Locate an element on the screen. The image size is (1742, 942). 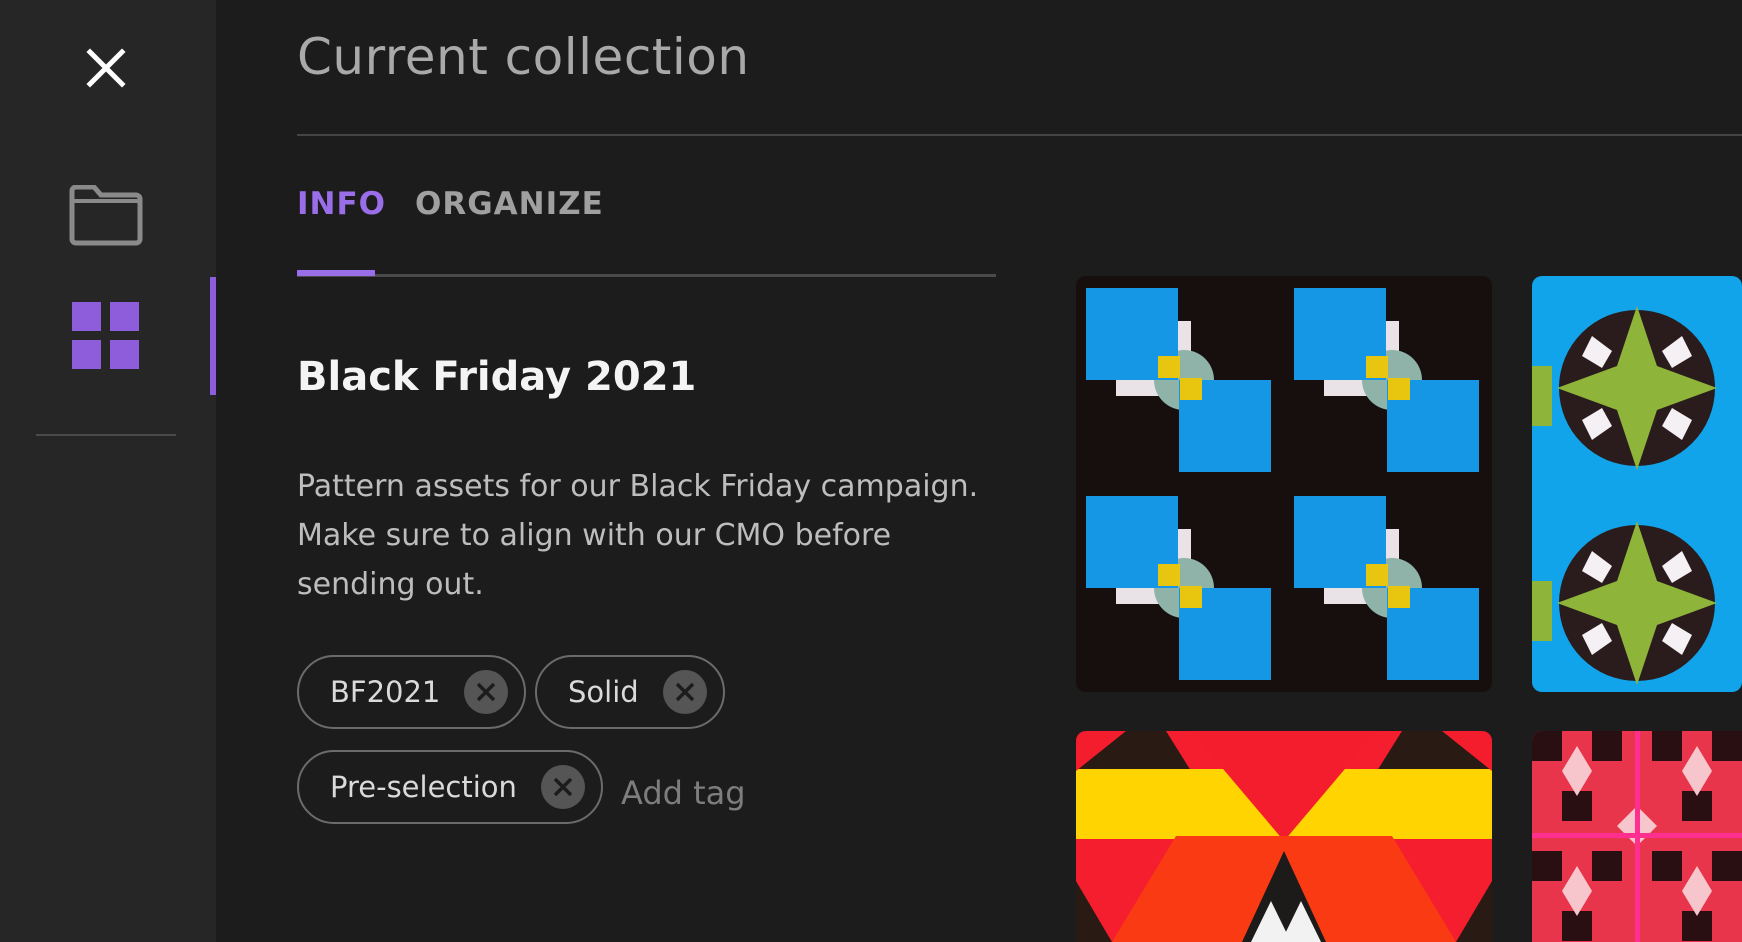
page-title: Current collection is located at coordinates (523, 57).